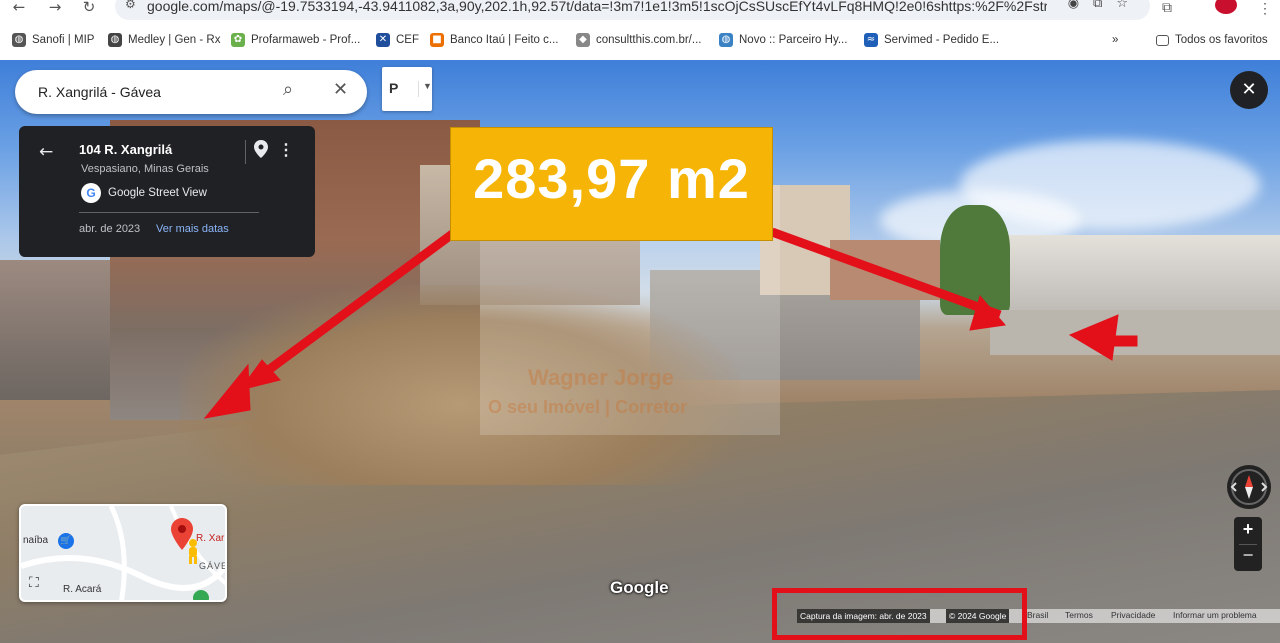 This screenshot has width=1280, height=643. What do you see at coordinates (91, 193) in the screenshot?
I see `google-logo-icon: G` at bounding box center [91, 193].